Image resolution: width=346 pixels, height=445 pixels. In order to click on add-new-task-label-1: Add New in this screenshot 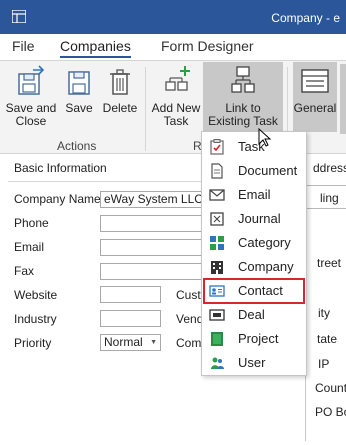, I will do `click(176, 108)`.